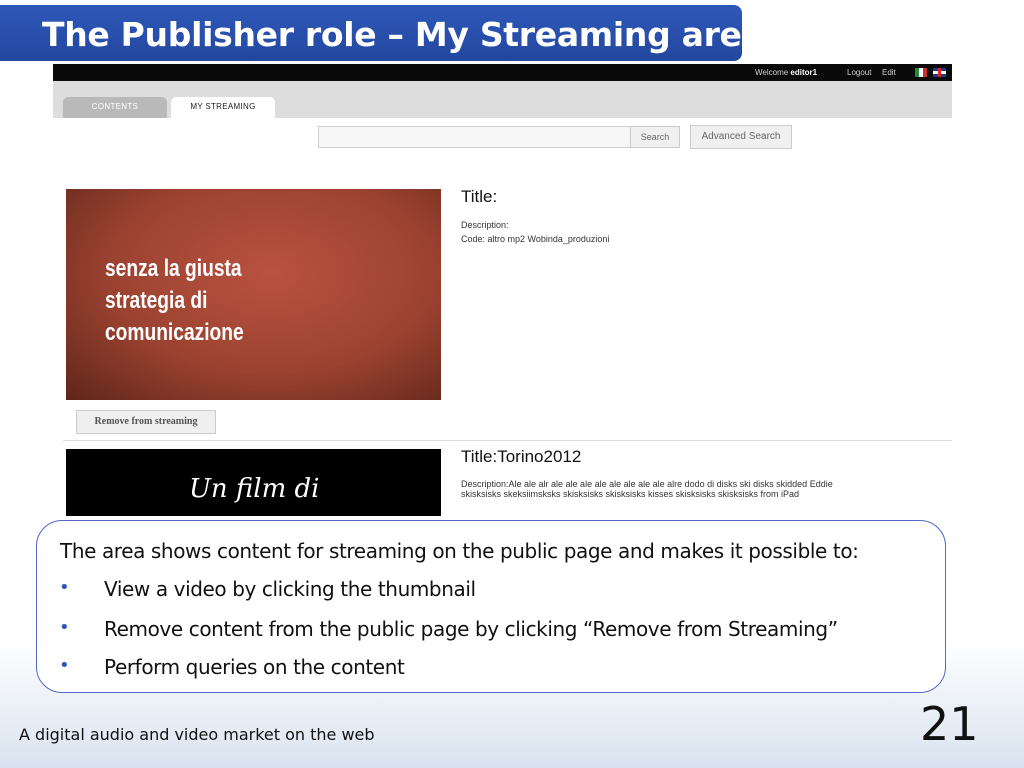 The height and width of the screenshot is (768, 1024). What do you see at coordinates (804, 72) in the screenshot?
I see `username: editor1` at bounding box center [804, 72].